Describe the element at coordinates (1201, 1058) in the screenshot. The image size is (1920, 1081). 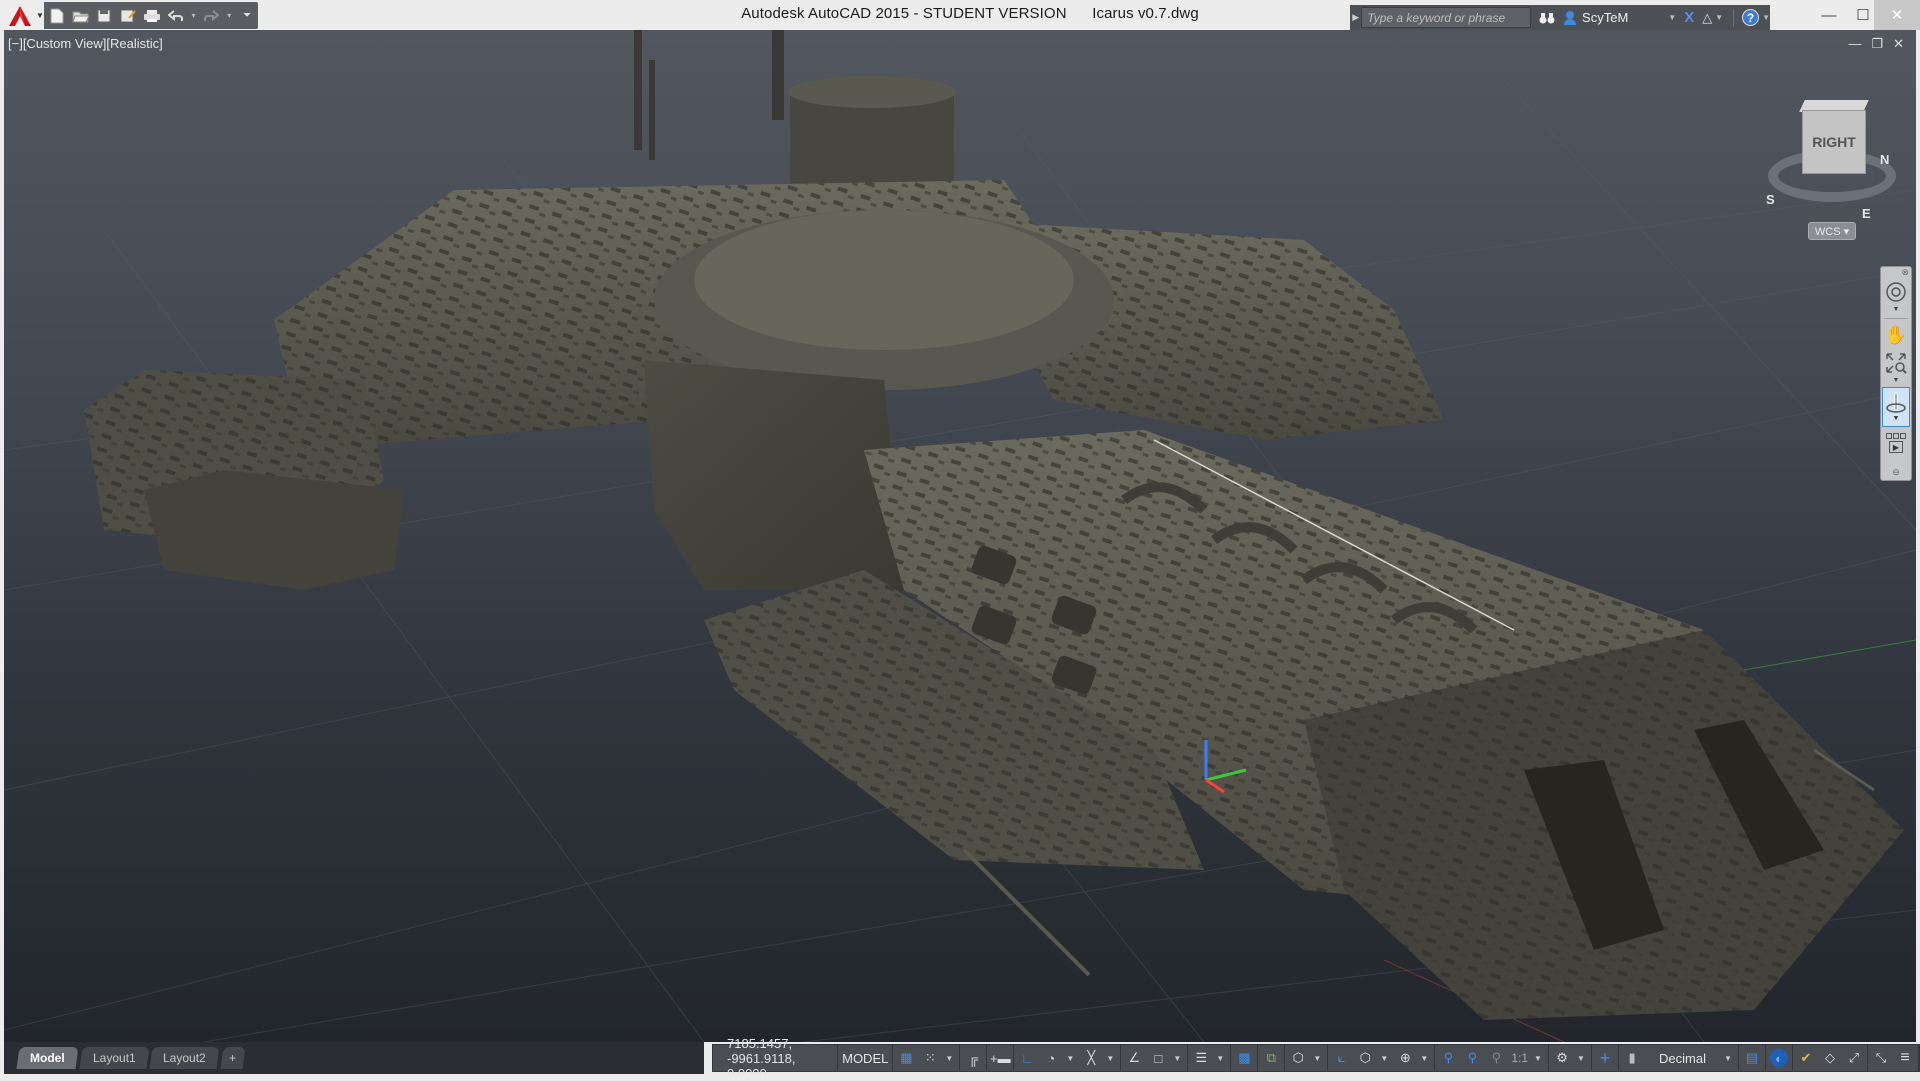
I see `lineweight-icon: ☰` at that location.